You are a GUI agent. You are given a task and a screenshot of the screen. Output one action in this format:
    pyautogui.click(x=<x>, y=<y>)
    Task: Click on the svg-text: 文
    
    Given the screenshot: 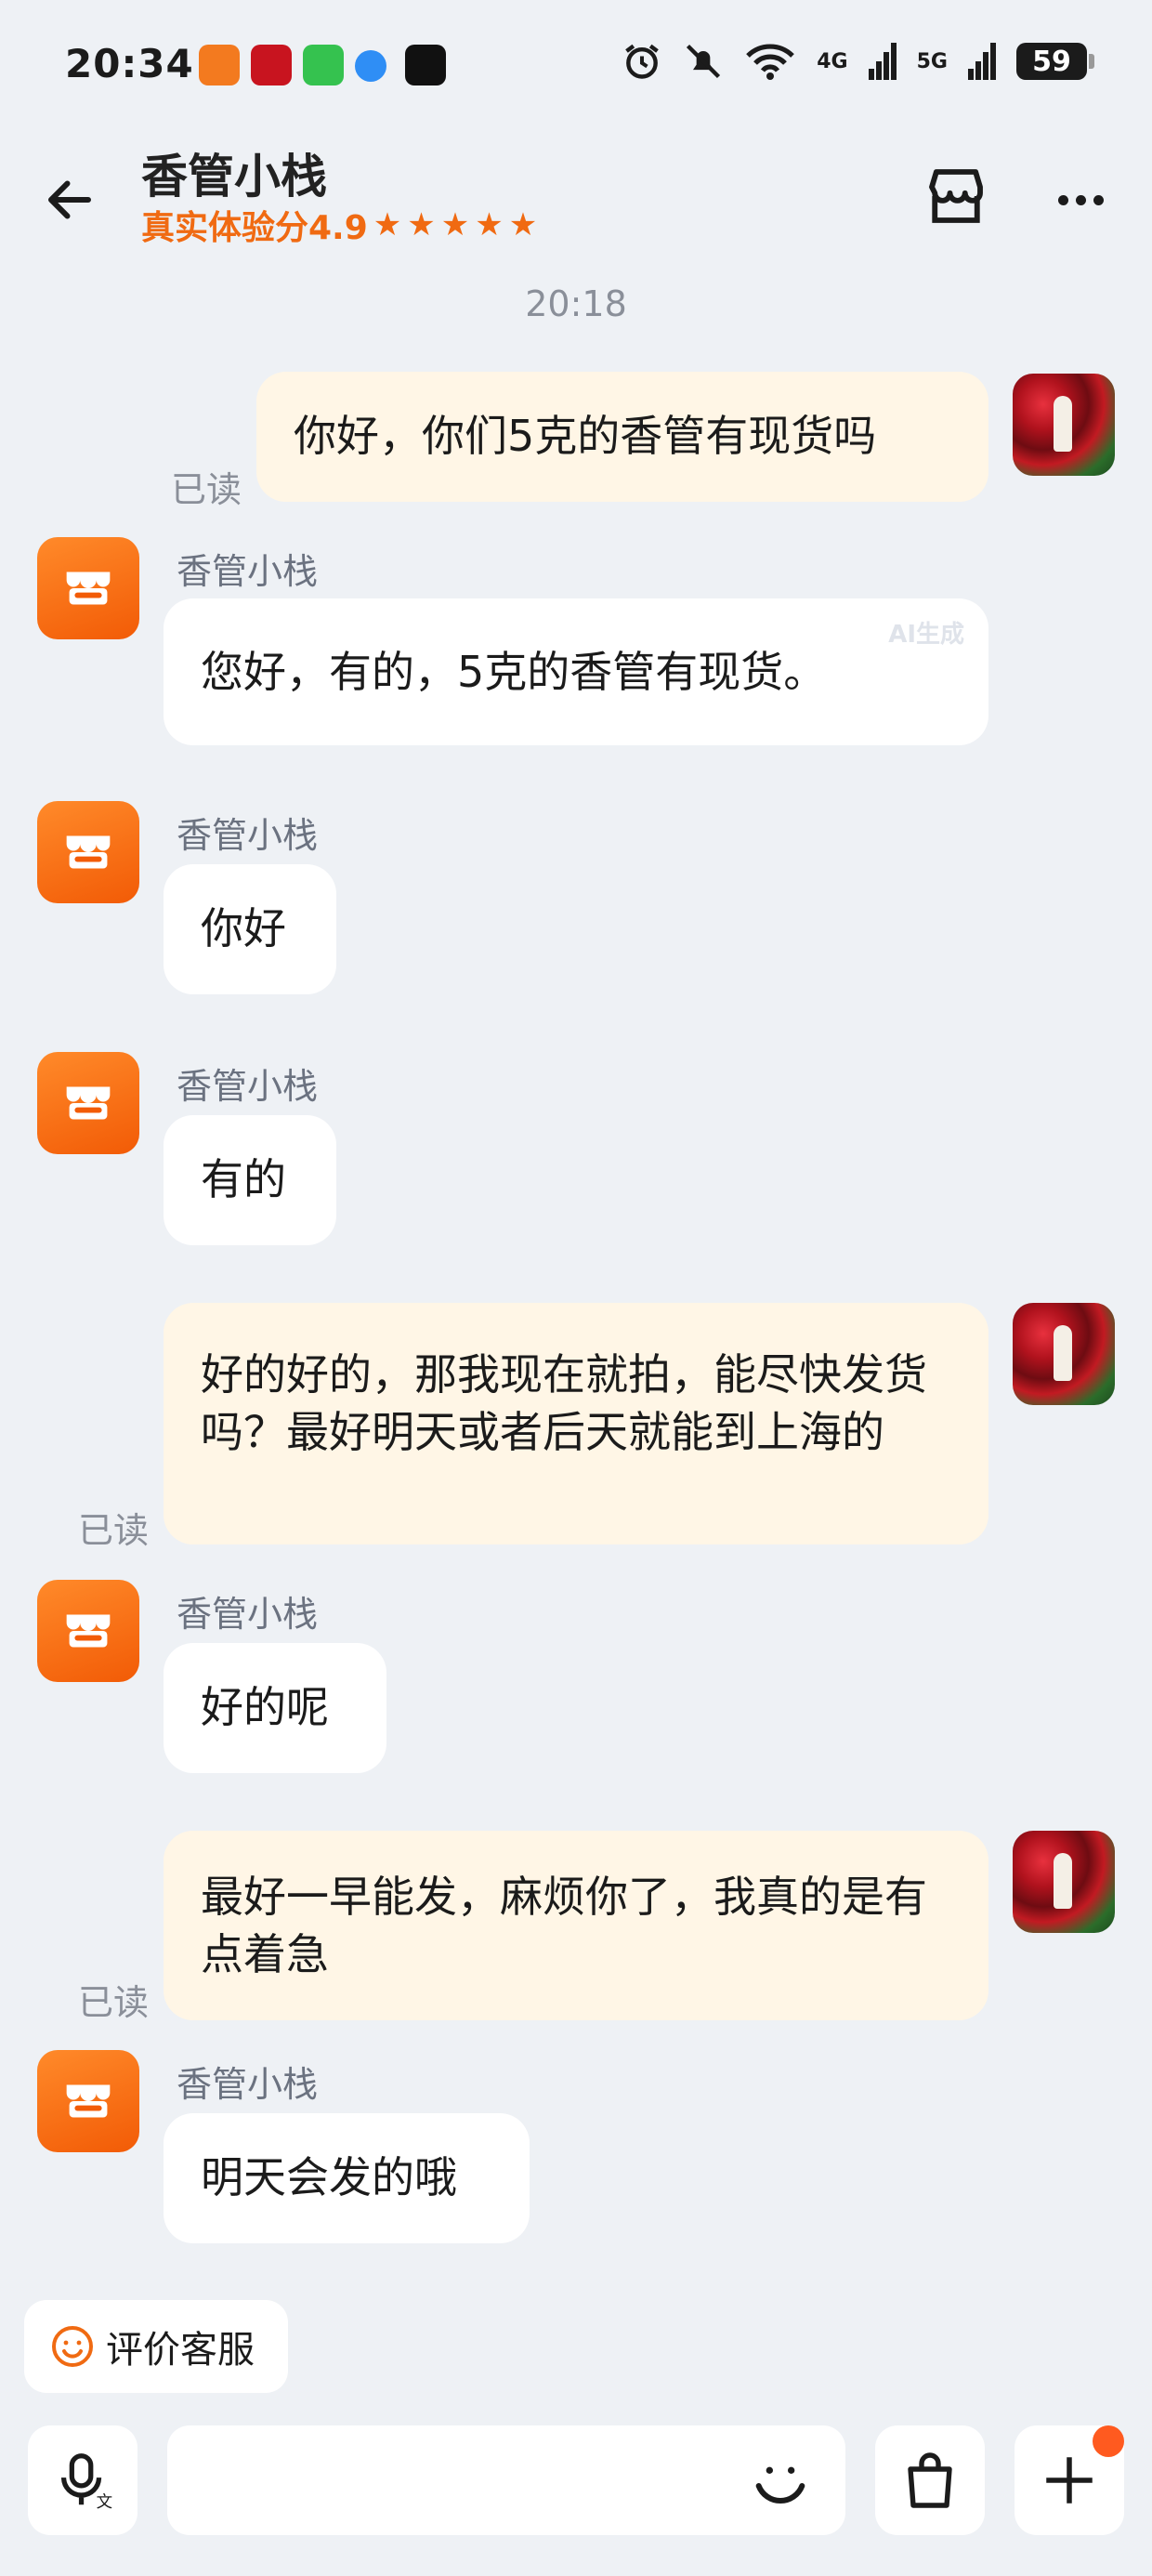 What is the action you would take?
    pyautogui.click(x=105, y=2501)
    